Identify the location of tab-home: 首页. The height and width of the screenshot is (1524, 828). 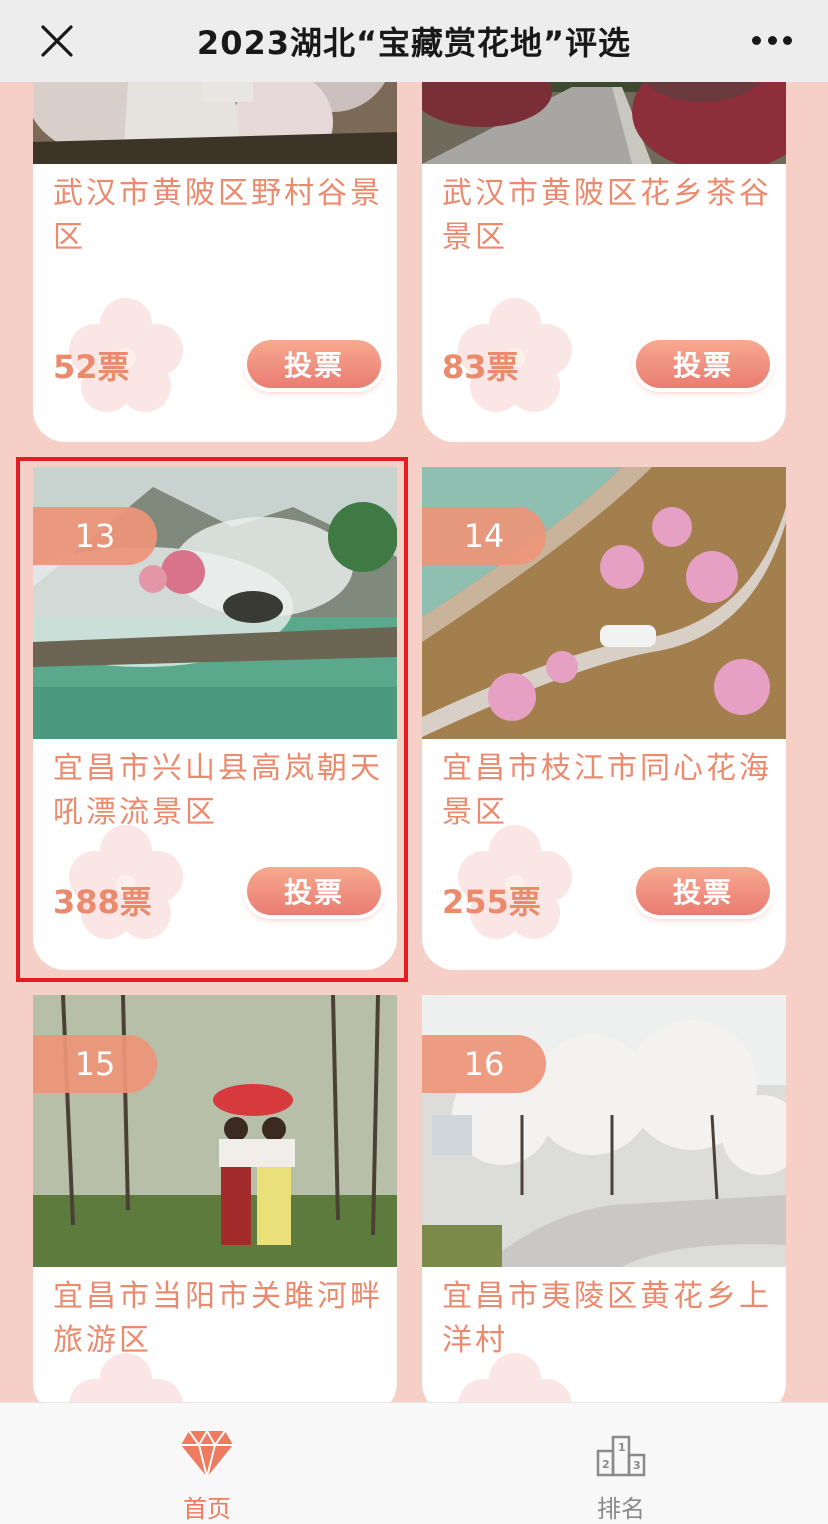
(207, 1463).